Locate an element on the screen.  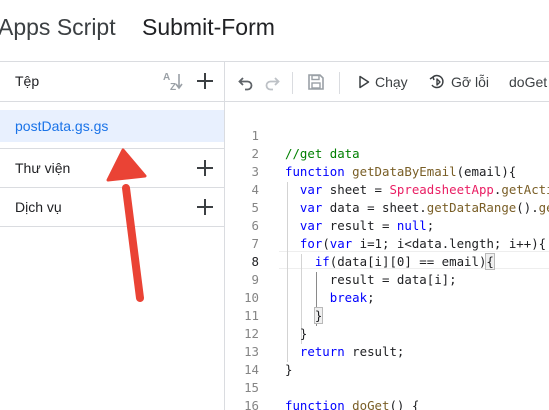
undo-button is located at coordinates (246, 82).